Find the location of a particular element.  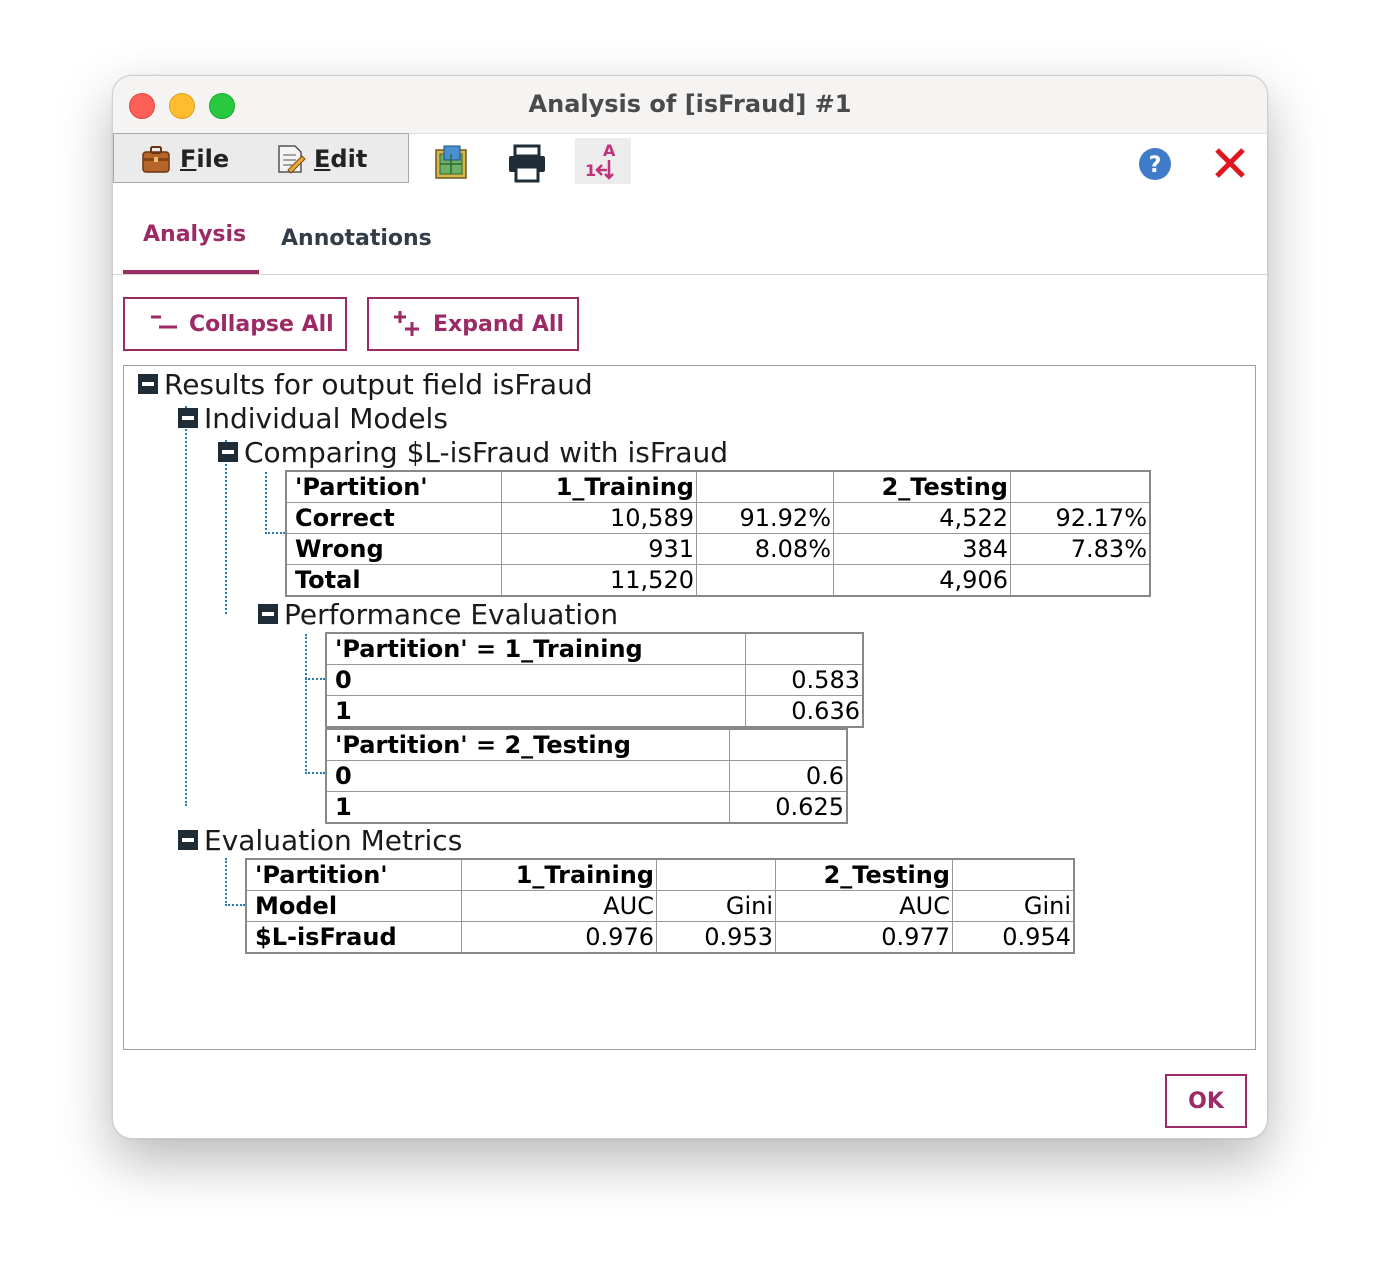

table-cell: 0.954 is located at coordinates (1013, 937).